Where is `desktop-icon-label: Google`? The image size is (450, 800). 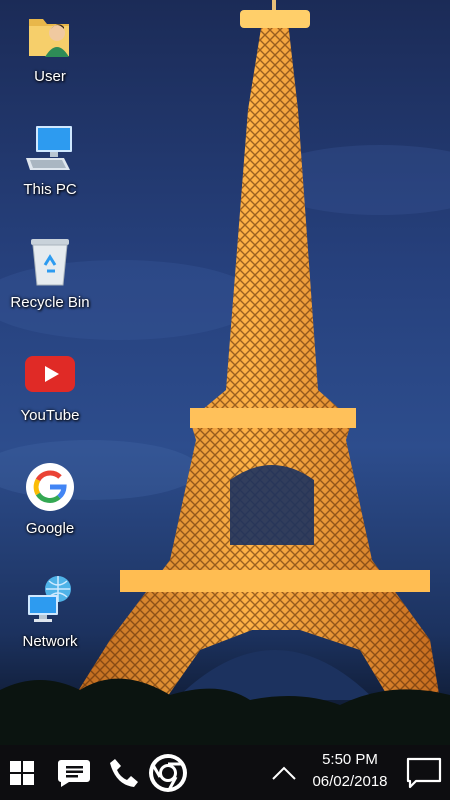 desktop-icon-label: Google is located at coordinates (50, 528).